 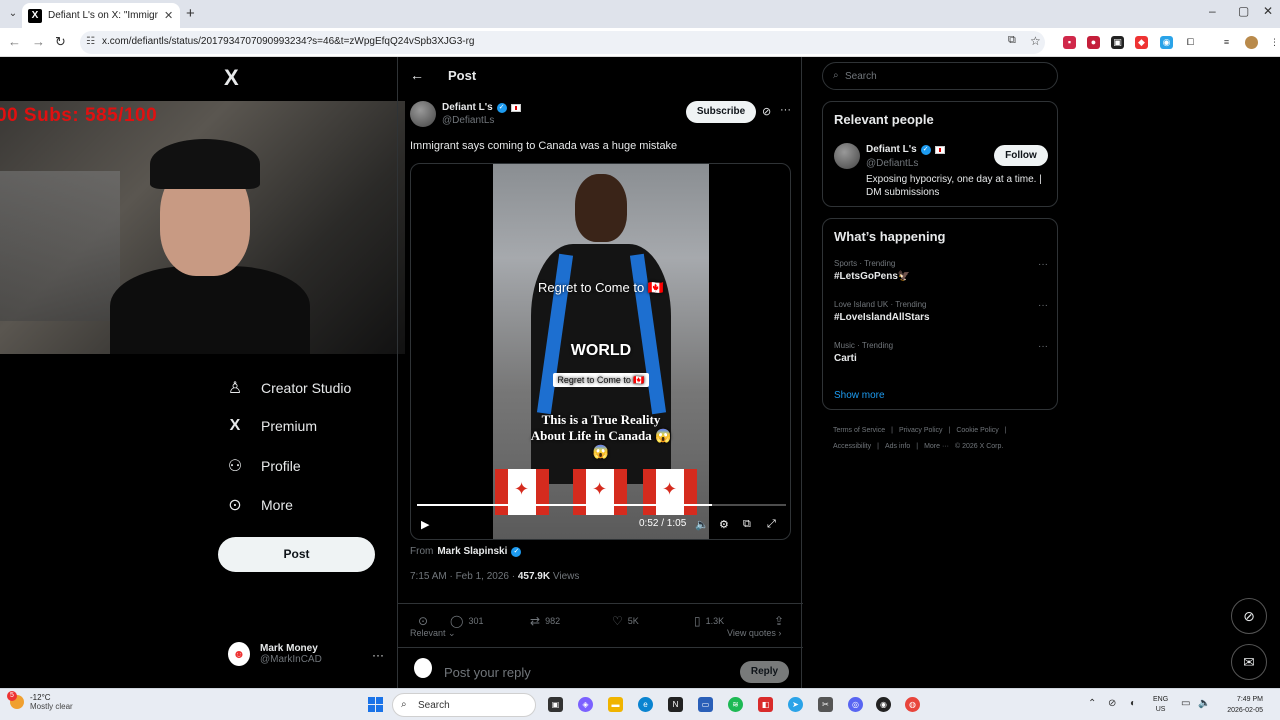 I want to click on fullscreen-icon: ⤢, so click(x=771, y=524).